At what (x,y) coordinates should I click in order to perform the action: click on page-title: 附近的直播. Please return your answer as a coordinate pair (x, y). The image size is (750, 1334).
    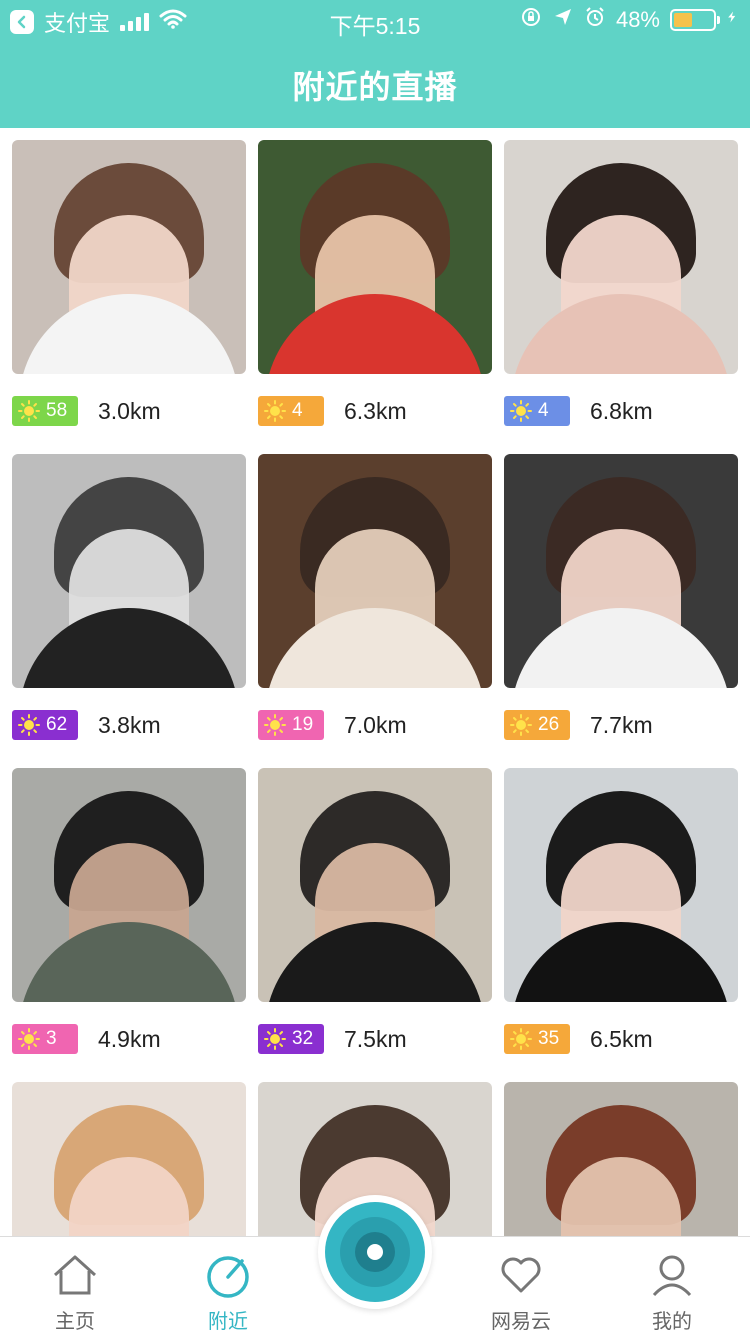
    Looking at the image, I should click on (375, 87).